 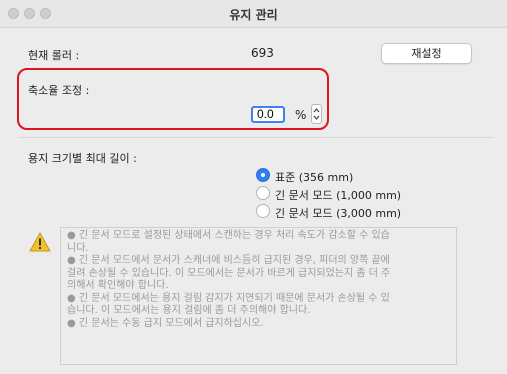 I want to click on radio-standard, so click(x=263, y=175).